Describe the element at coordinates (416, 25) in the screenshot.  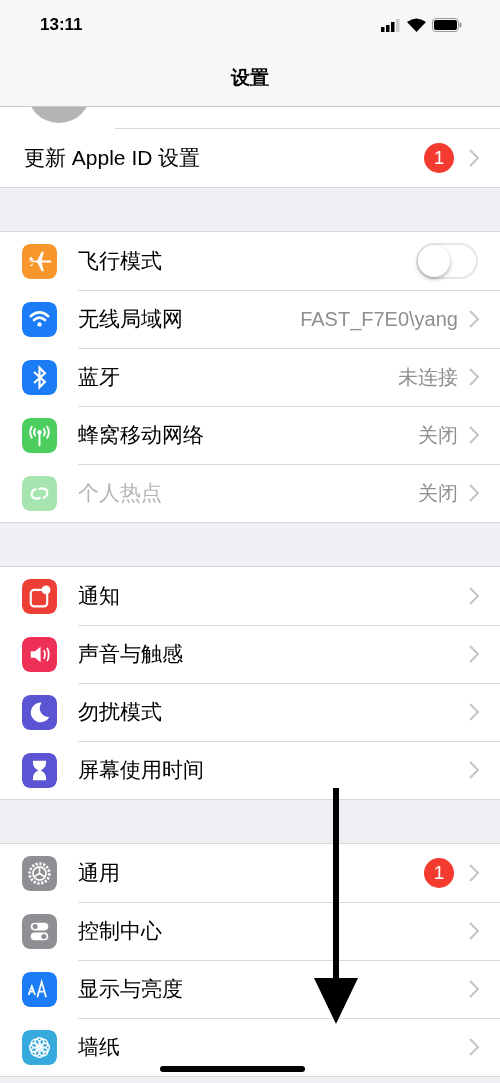
I see `wifi-icon` at that location.